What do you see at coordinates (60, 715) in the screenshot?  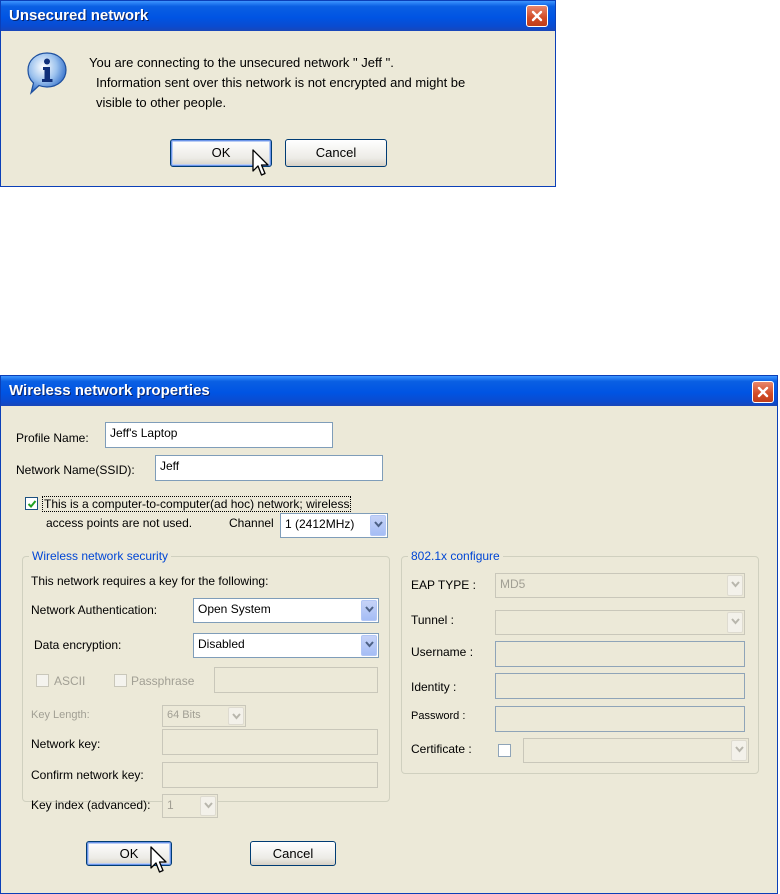 I see `key-length-label: Key Length:` at bounding box center [60, 715].